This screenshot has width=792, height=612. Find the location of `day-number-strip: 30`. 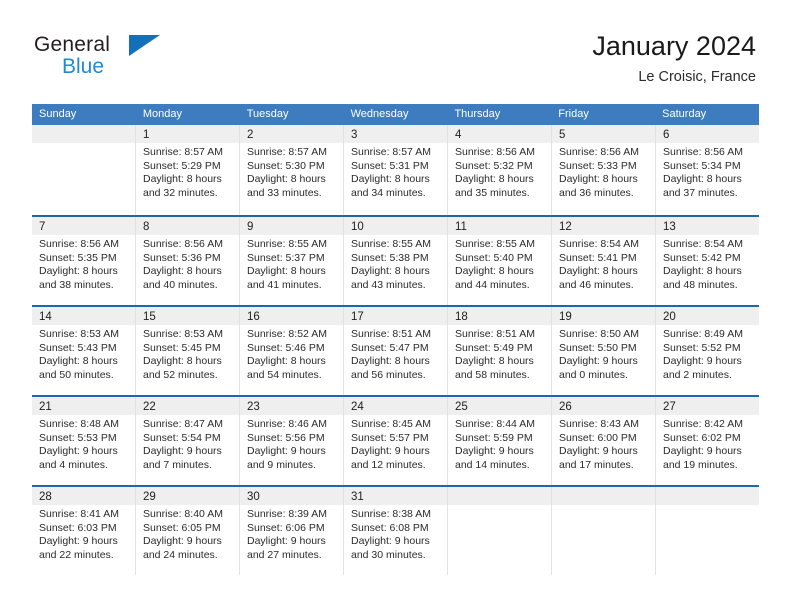

day-number-strip: 30 is located at coordinates (291, 496).